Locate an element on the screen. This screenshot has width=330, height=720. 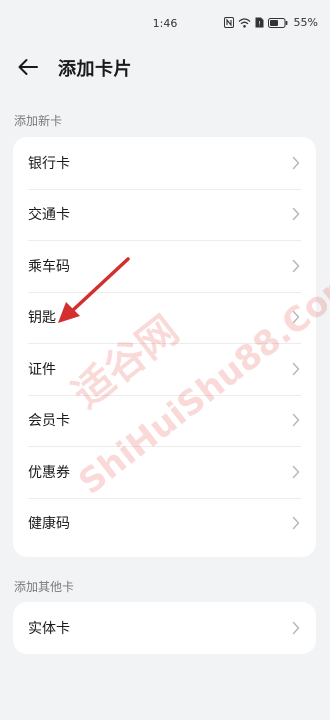
card-row-label: 交通卡 is located at coordinates (49, 215).